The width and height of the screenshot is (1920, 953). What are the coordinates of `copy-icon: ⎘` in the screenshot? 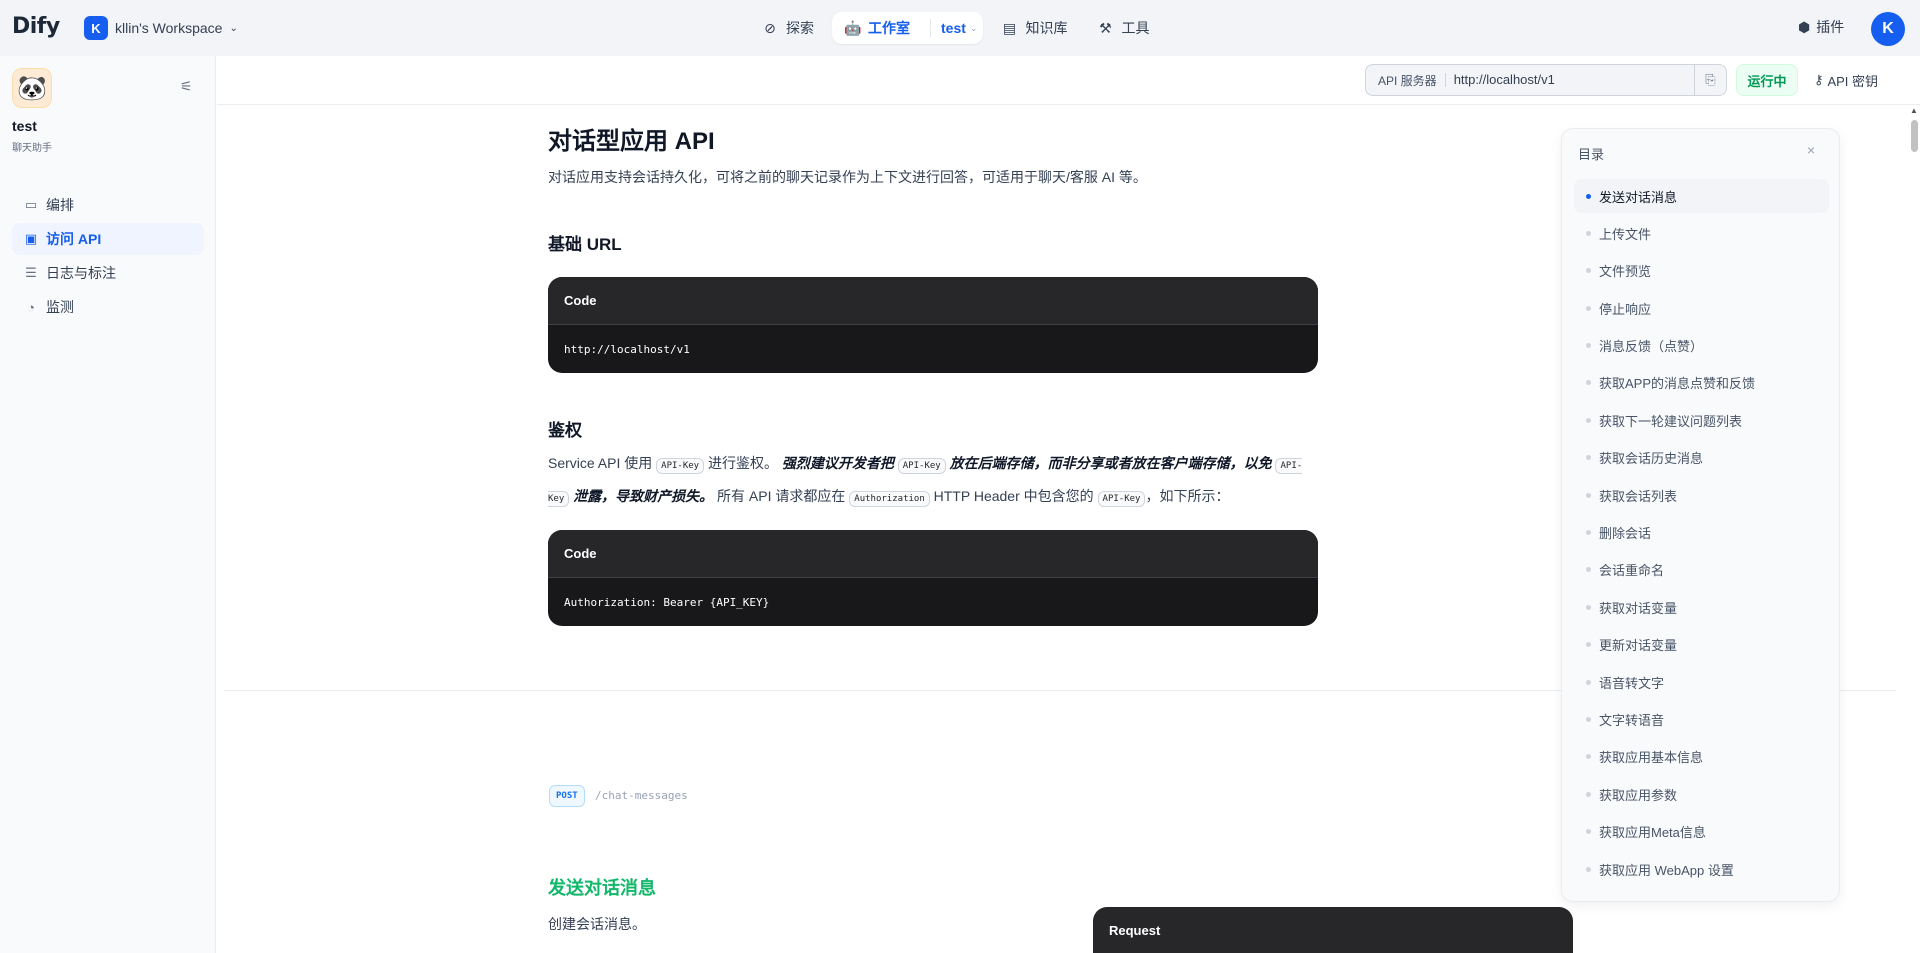 It's located at (1710, 80).